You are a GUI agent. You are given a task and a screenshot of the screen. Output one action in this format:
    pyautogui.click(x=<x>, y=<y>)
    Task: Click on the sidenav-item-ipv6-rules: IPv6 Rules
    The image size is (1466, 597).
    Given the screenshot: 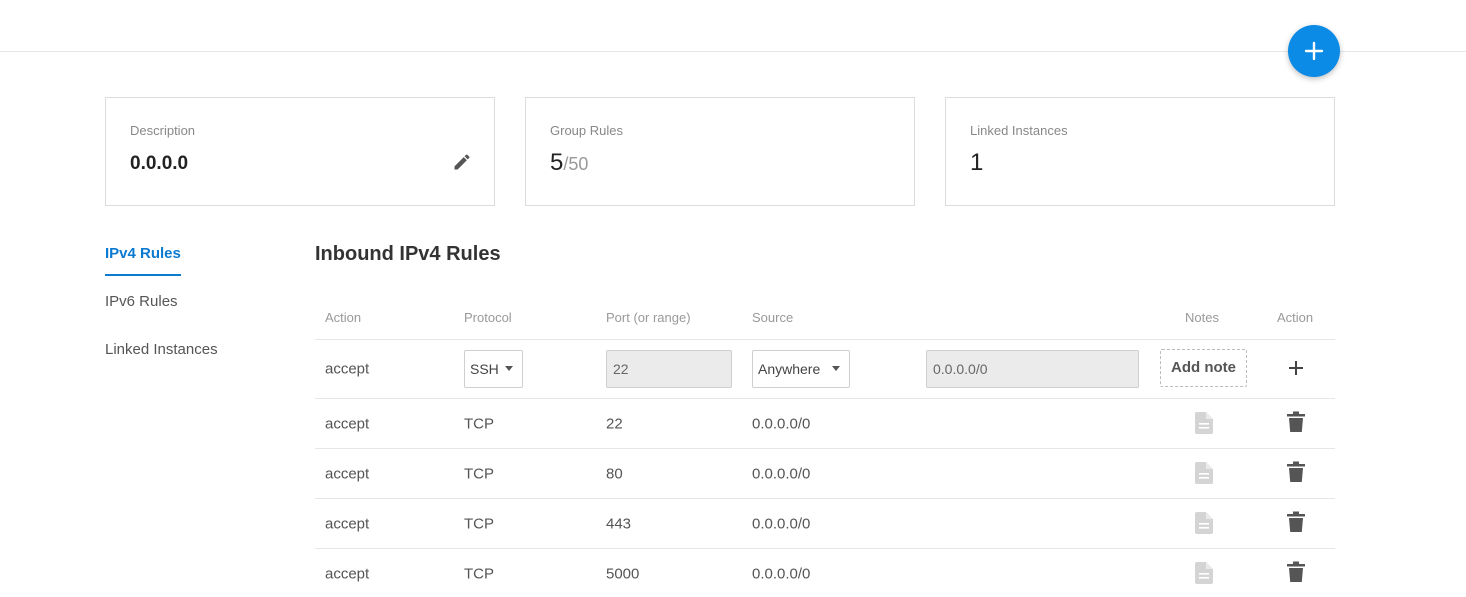 What is the action you would take?
    pyautogui.click(x=161, y=312)
    